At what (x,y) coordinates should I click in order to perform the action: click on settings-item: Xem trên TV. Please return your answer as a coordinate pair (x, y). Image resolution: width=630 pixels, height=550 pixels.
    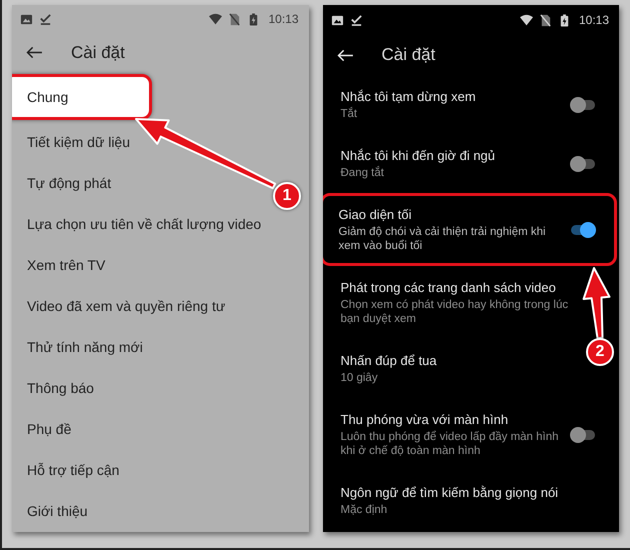
    Looking at the image, I should click on (59, 265).